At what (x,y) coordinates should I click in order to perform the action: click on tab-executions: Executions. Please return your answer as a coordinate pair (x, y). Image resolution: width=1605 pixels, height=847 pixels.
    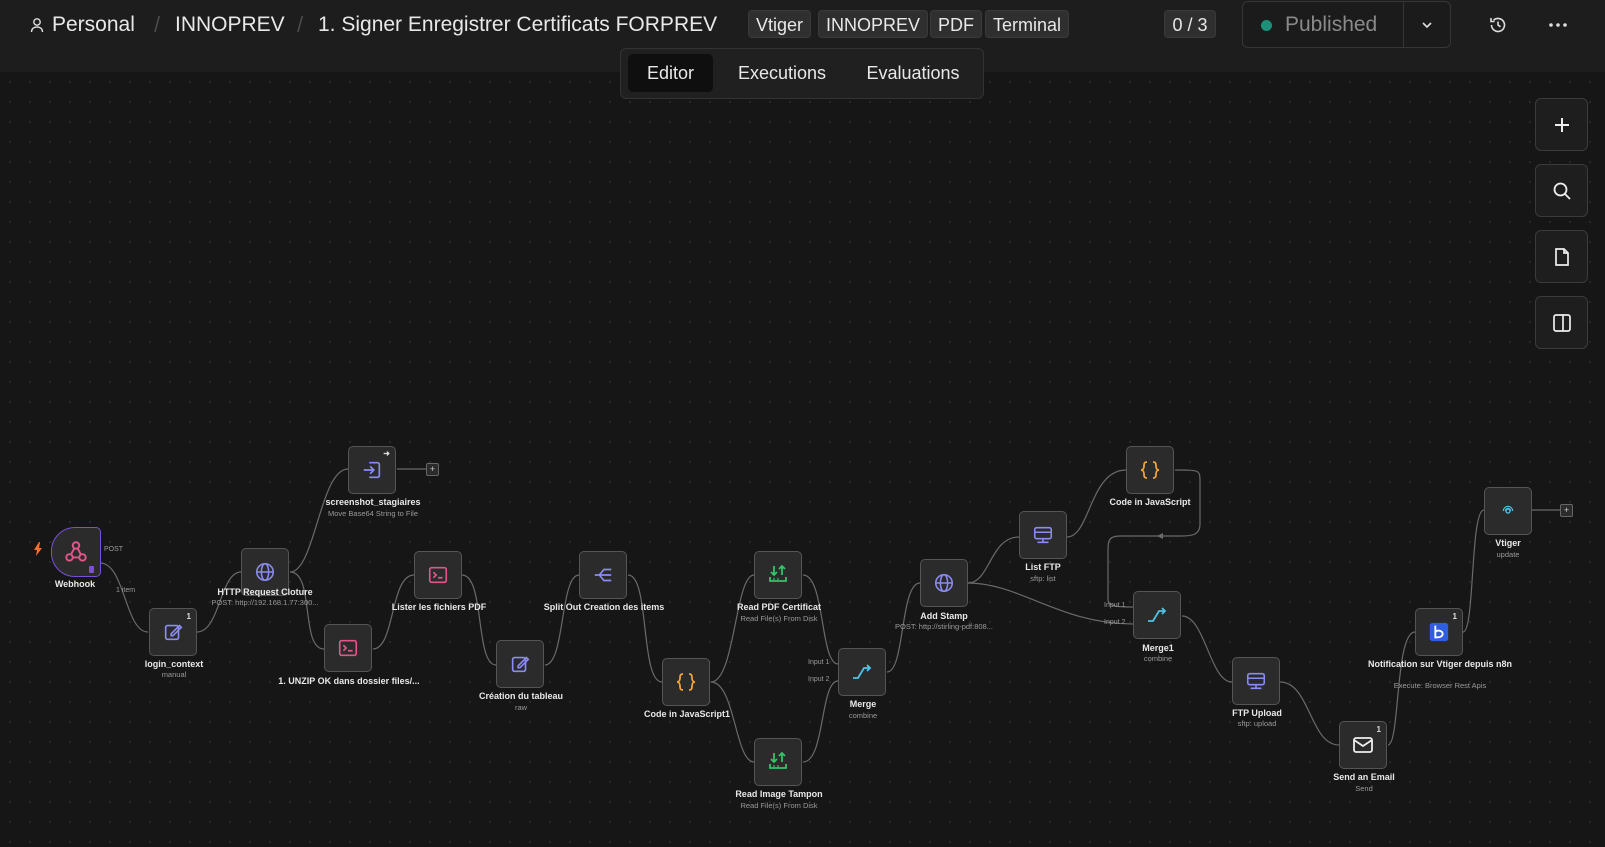
    Looking at the image, I should click on (782, 73).